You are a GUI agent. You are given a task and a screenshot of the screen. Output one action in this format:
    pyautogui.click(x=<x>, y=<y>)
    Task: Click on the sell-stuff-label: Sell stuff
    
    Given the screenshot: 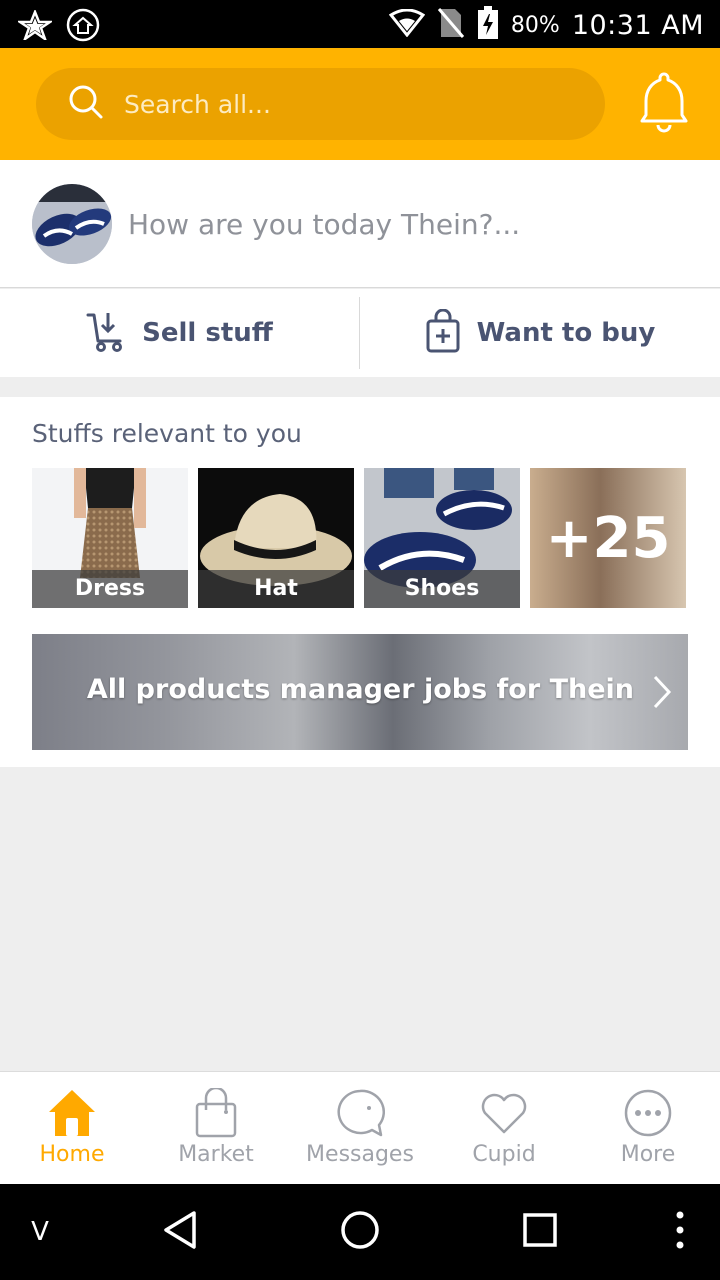 What is the action you would take?
    pyautogui.click(x=207, y=333)
    